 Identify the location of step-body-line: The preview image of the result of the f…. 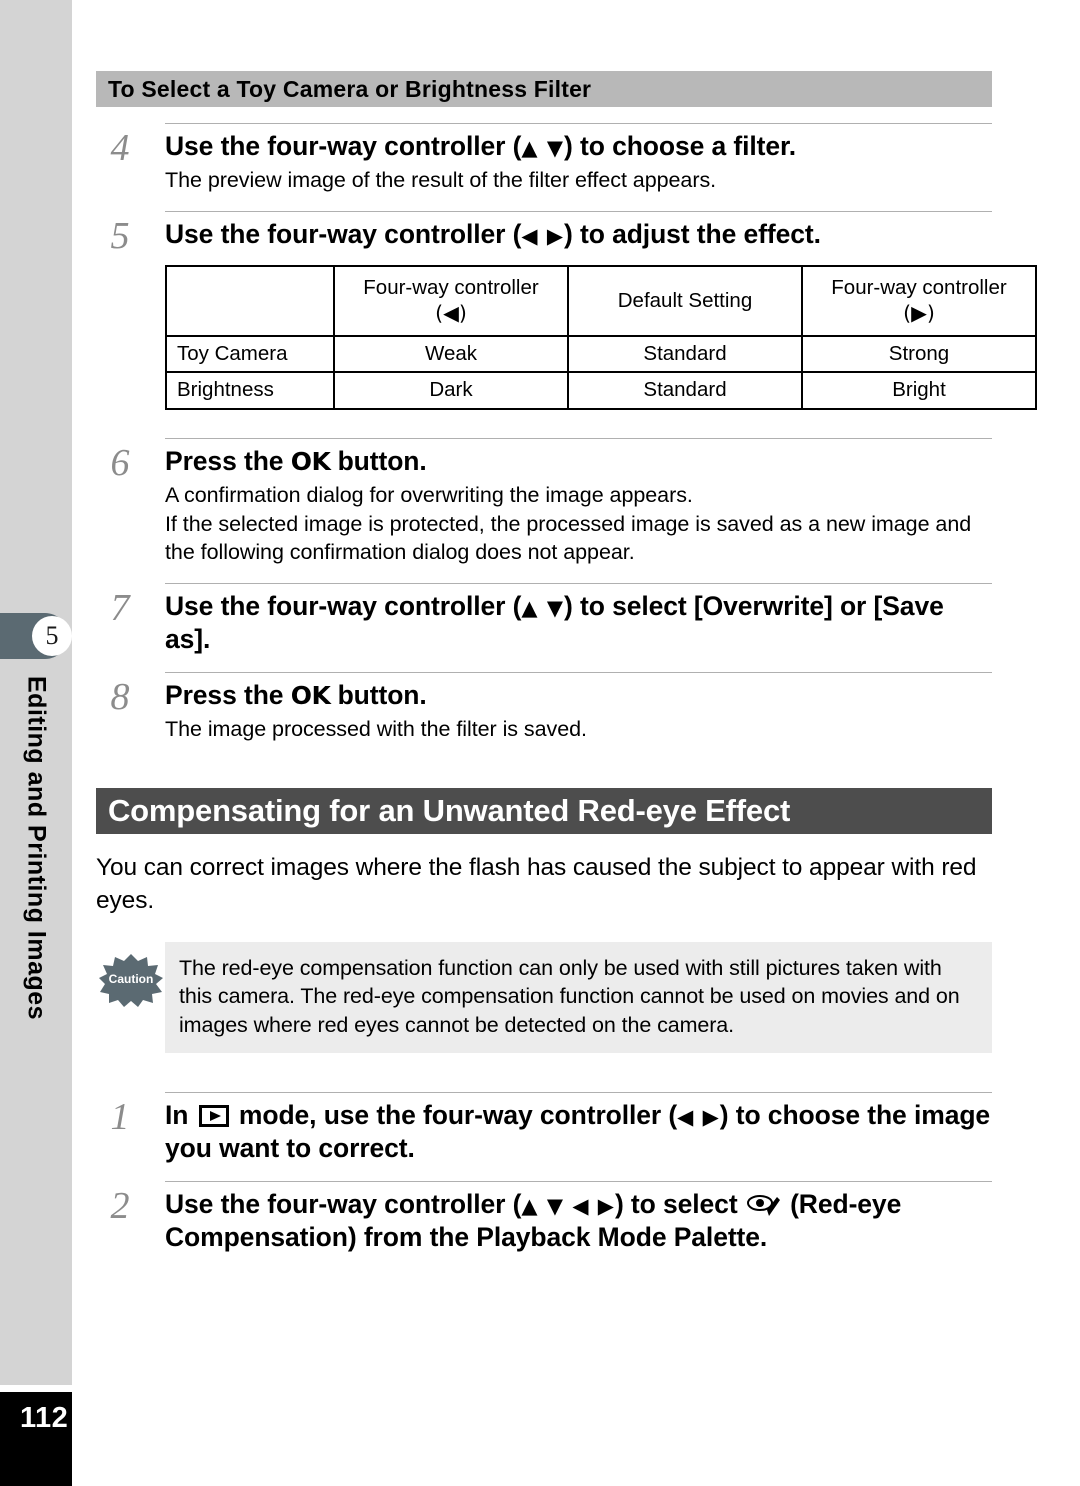
(441, 180).